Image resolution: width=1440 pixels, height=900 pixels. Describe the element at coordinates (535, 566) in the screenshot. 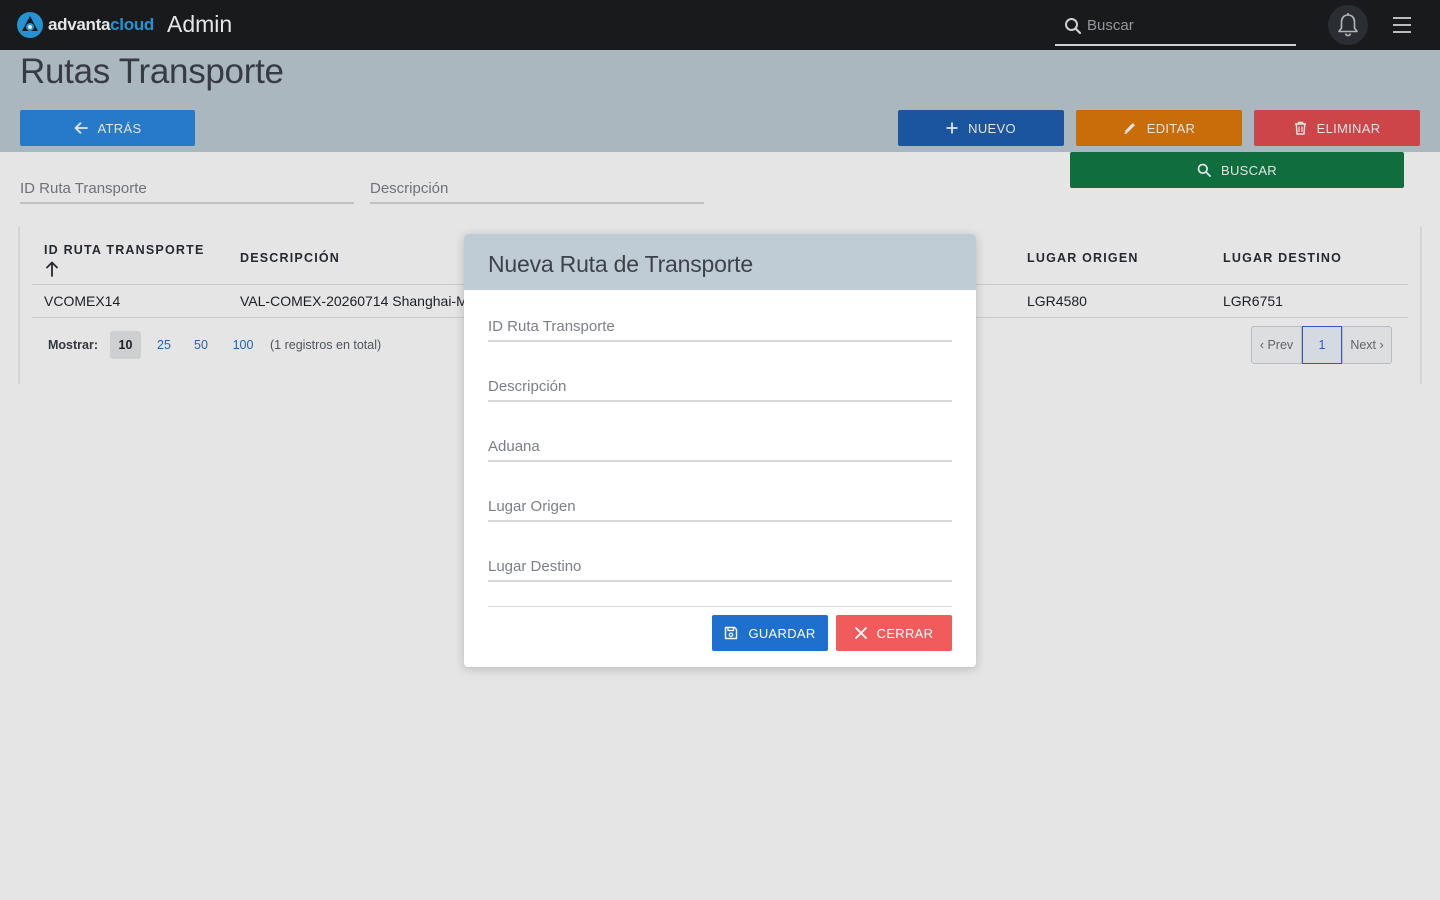

I see `modal-field-lugar-destino-label: Lugar Destino` at that location.